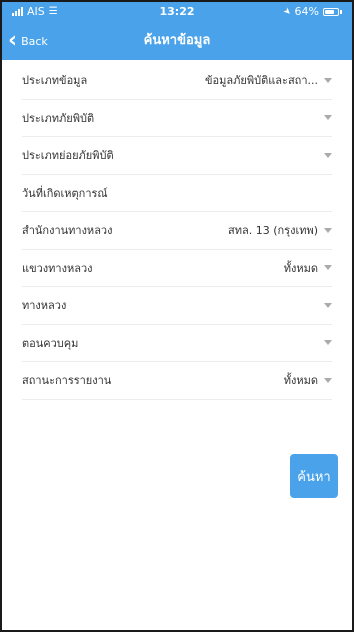 The height and width of the screenshot is (632, 354). I want to click on field-report-status: สถานะการรายงาน ทั้งหมด, so click(177, 381).